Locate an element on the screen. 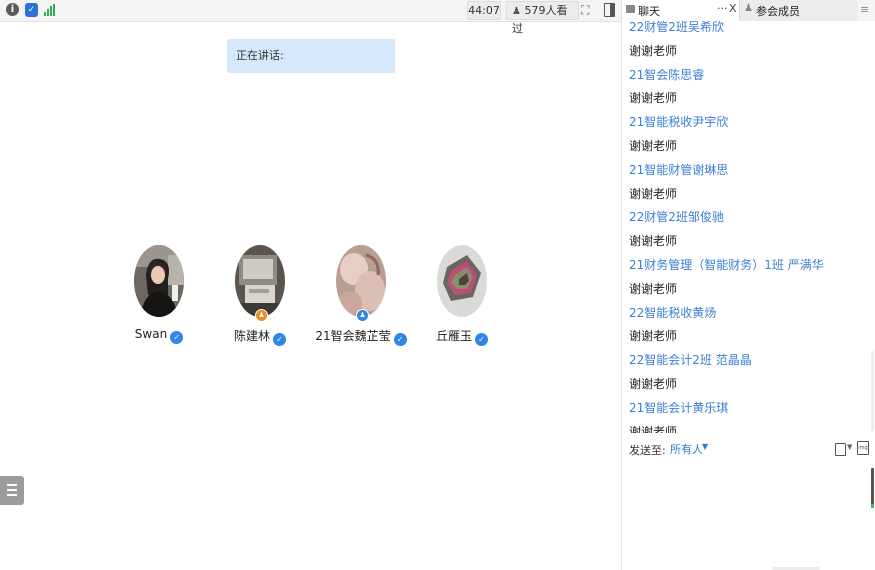 The width and height of the screenshot is (875, 570). chat-icon is located at coordinates (630, 9).